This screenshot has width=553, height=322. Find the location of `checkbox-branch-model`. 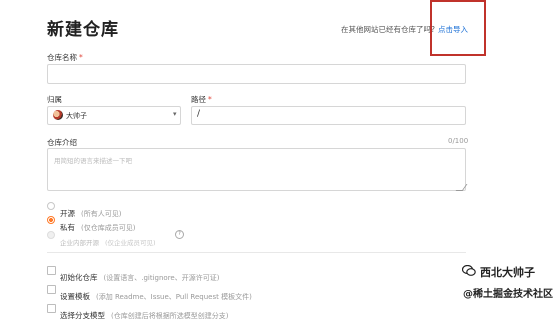

checkbox-branch-model is located at coordinates (51, 308).